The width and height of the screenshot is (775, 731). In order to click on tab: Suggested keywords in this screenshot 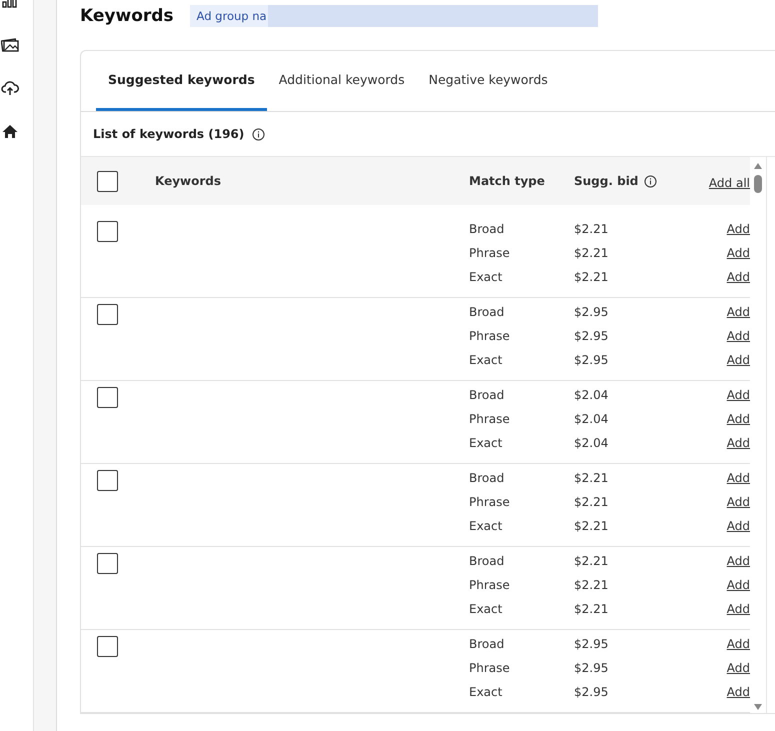, I will do `click(181, 81)`.